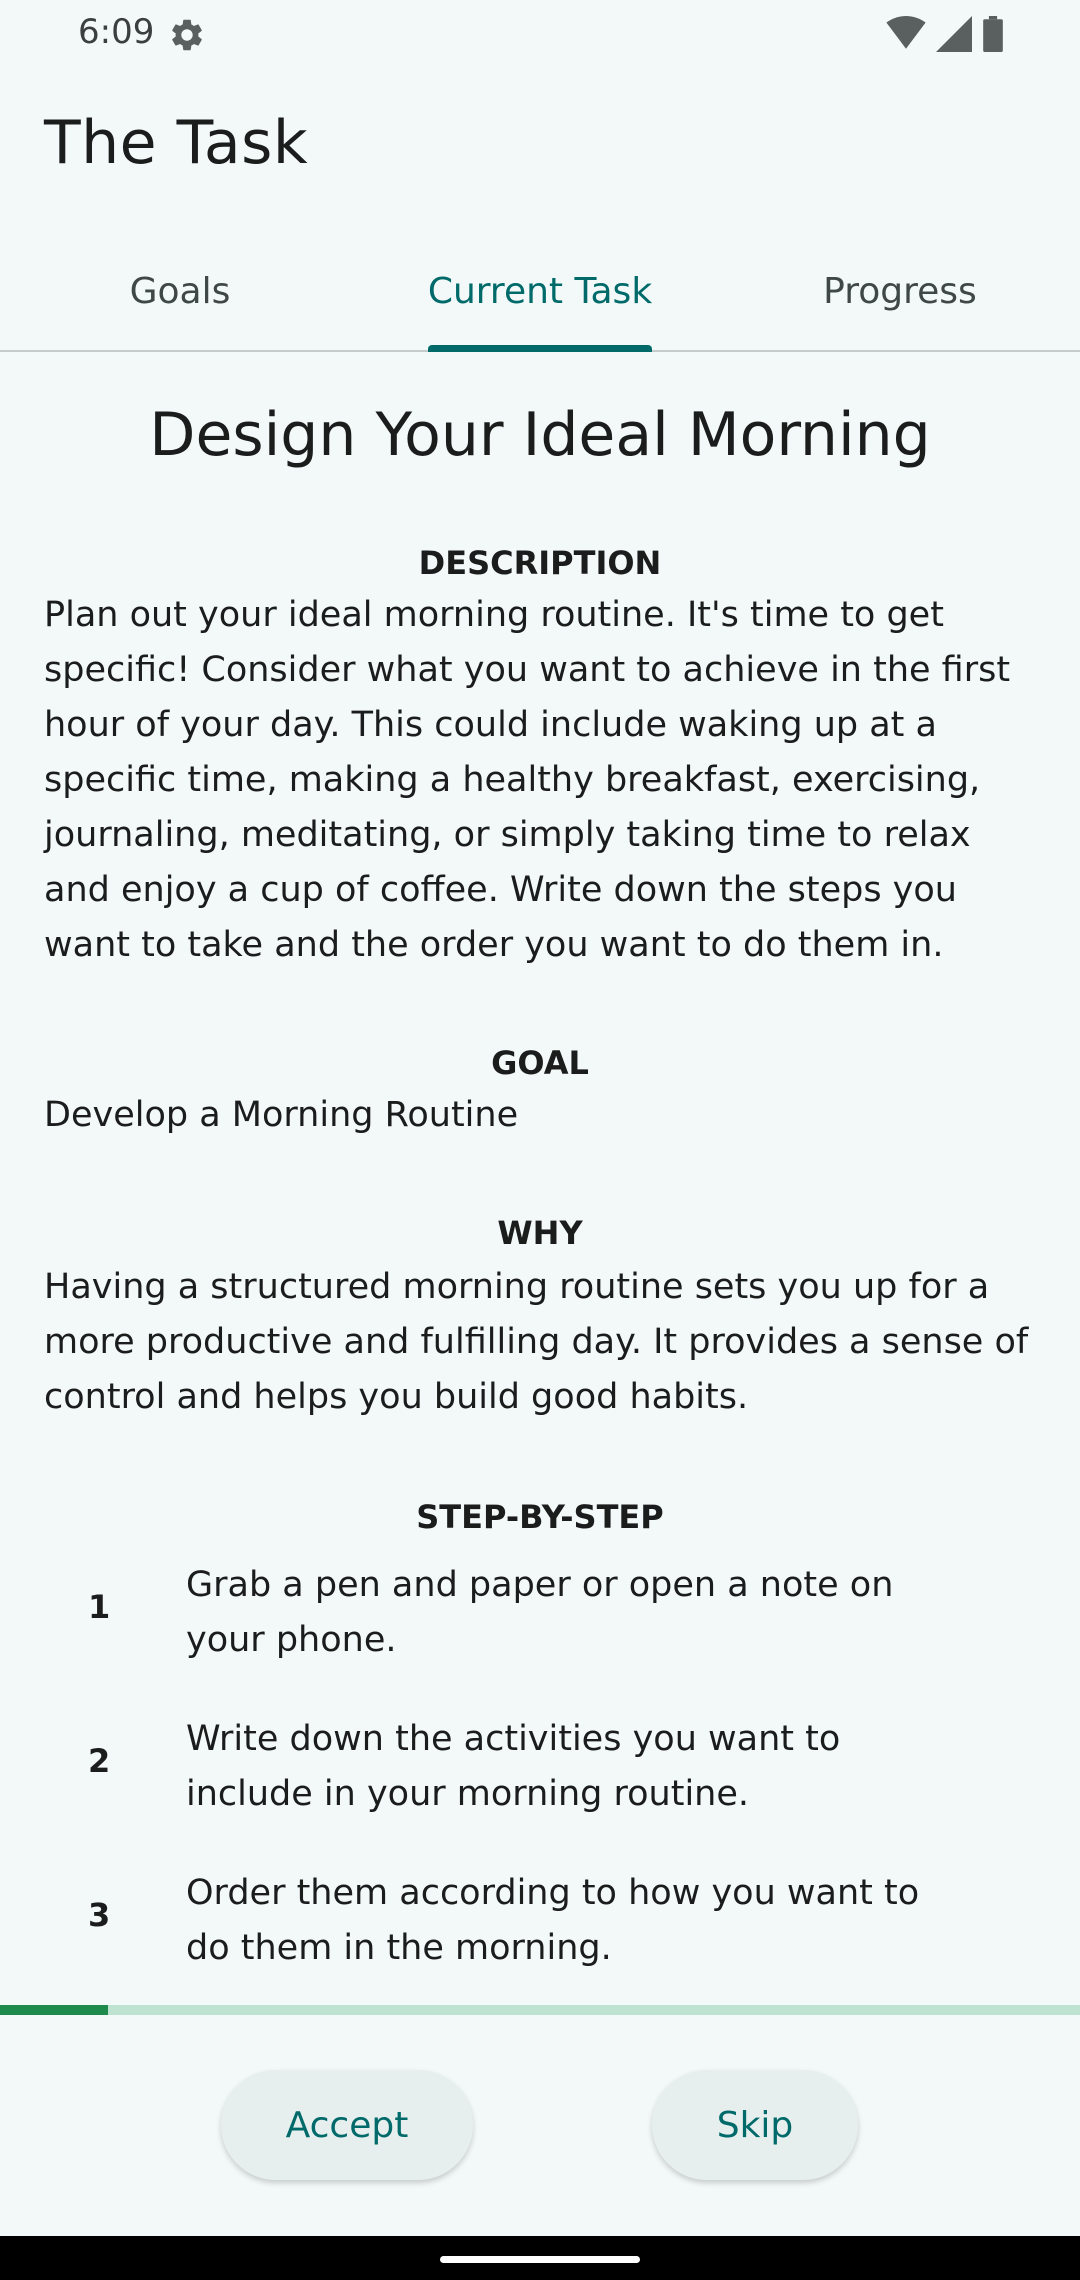 This screenshot has width=1080, height=2280. What do you see at coordinates (540, 1233) in the screenshot?
I see `why-heading: WHY` at bounding box center [540, 1233].